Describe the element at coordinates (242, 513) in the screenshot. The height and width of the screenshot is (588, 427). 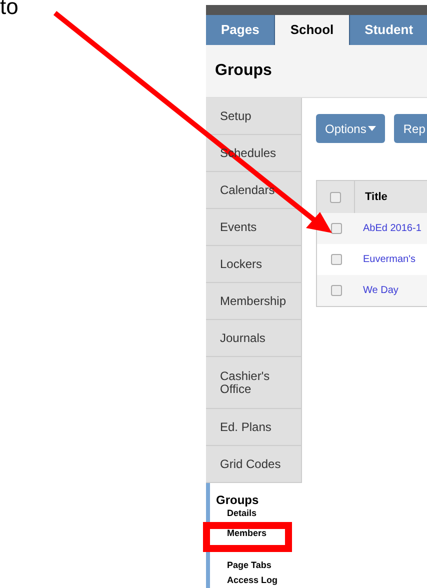
I see `section-link: Details` at that location.